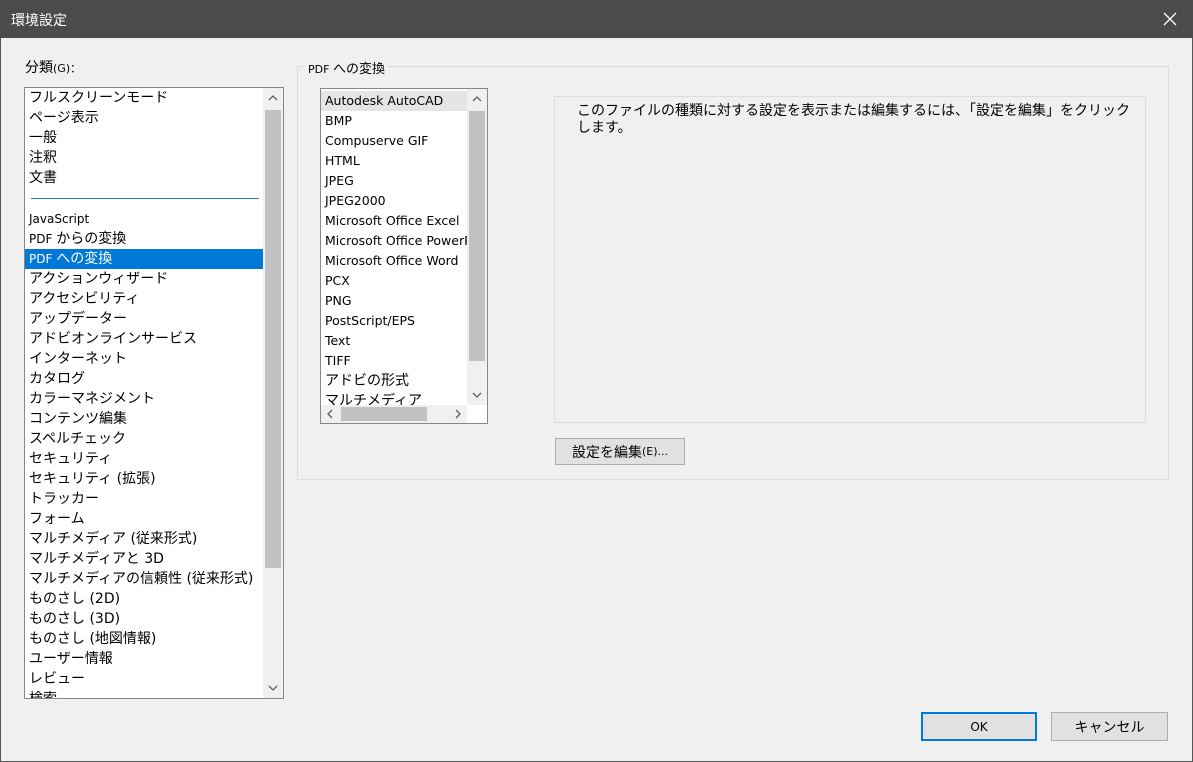  Describe the element at coordinates (144, 259) in the screenshot. I see `category-item-selected: PDF への変換` at that location.